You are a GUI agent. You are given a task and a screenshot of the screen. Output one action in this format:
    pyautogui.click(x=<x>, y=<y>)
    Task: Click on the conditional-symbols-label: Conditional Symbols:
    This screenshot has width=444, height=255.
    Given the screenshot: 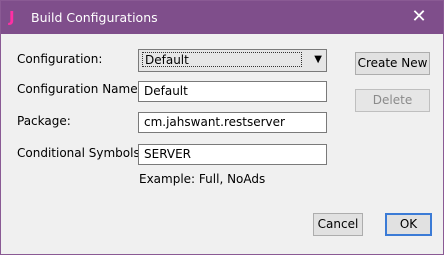 What is the action you would take?
    pyautogui.click(x=80, y=153)
    